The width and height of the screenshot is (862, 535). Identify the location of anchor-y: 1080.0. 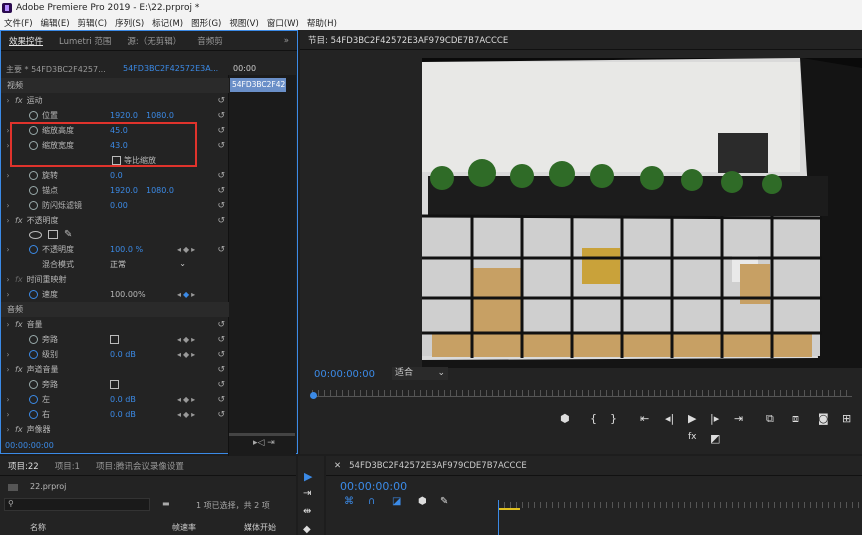
(160, 190).